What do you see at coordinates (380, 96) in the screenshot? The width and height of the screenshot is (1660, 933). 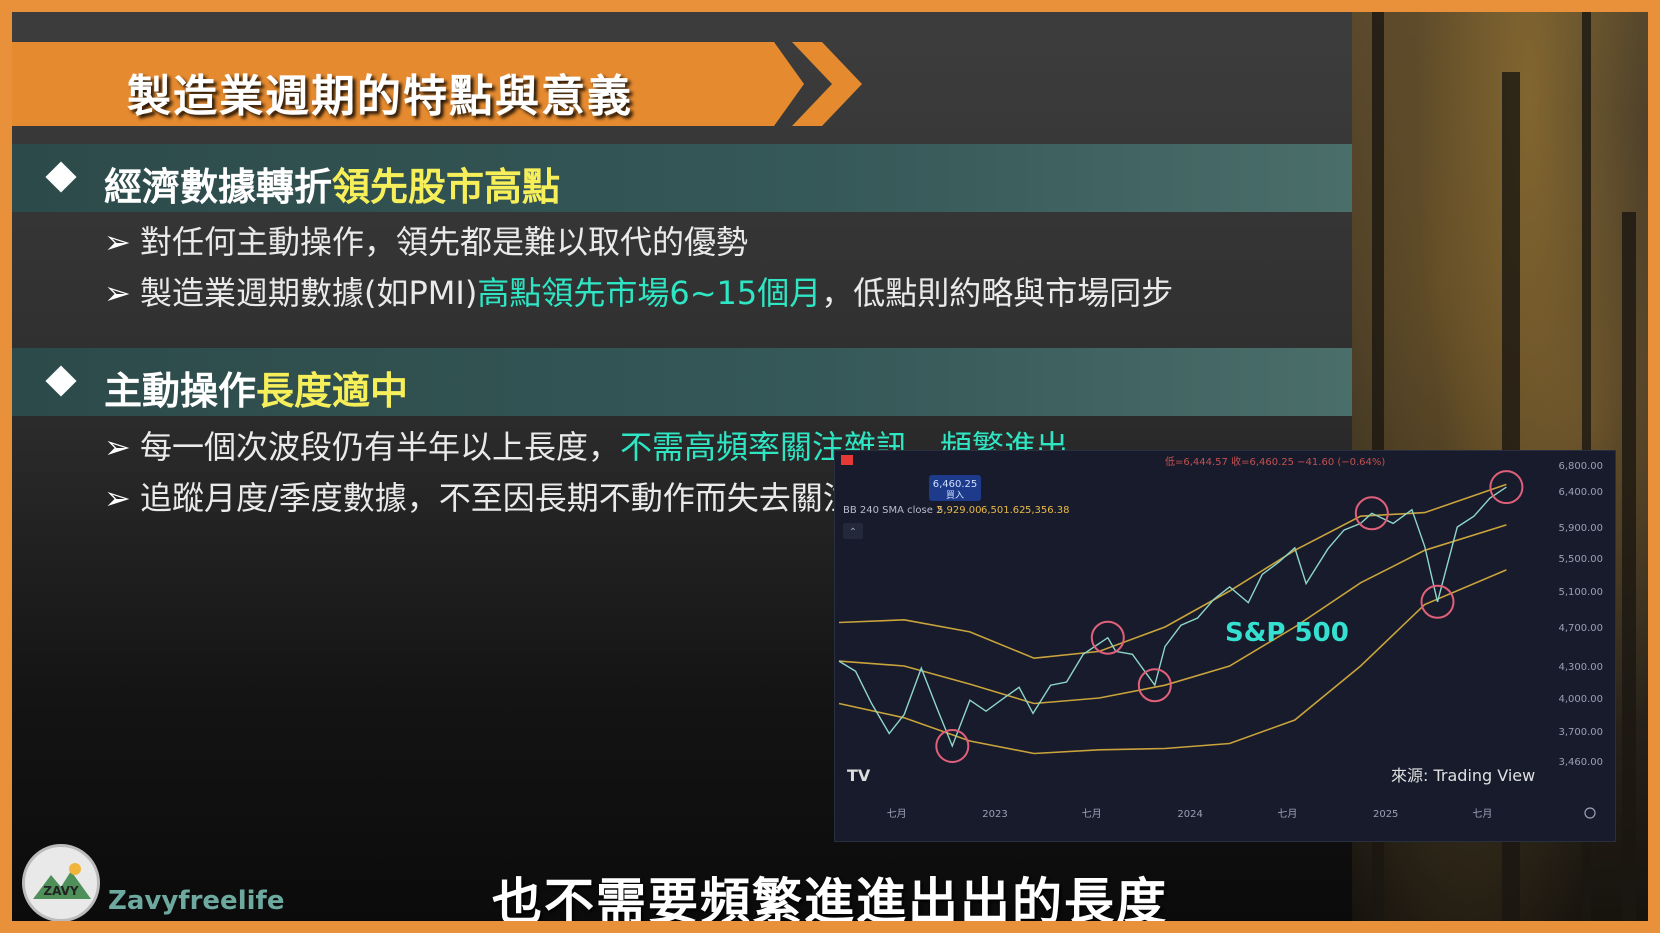 I see `slide-title: 製造業週期的特點與意義` at bounding box center [380, 96].